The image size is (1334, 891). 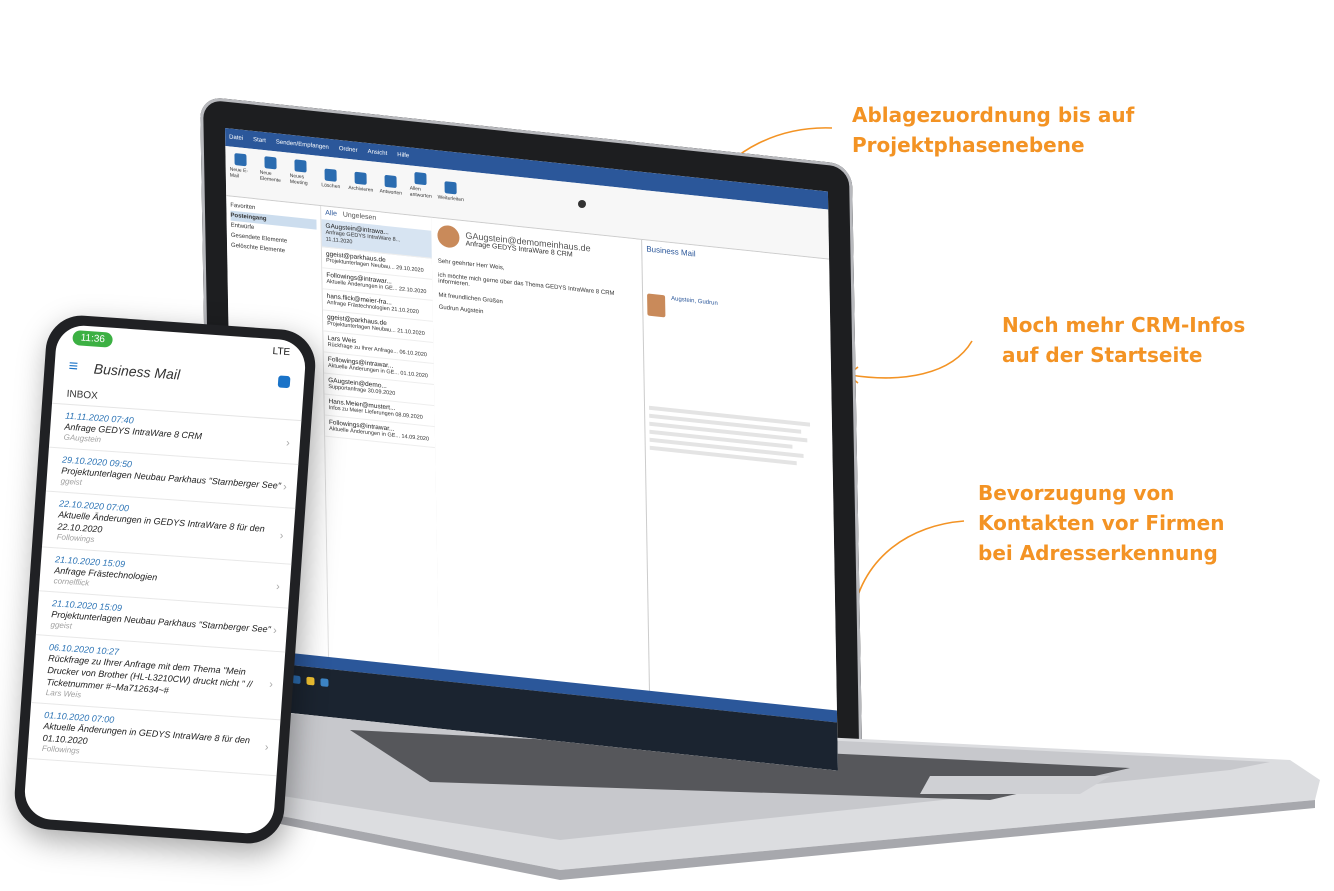 I want to click on crm-contact: Augstein, Gudrun, so click(x=694, y=309).